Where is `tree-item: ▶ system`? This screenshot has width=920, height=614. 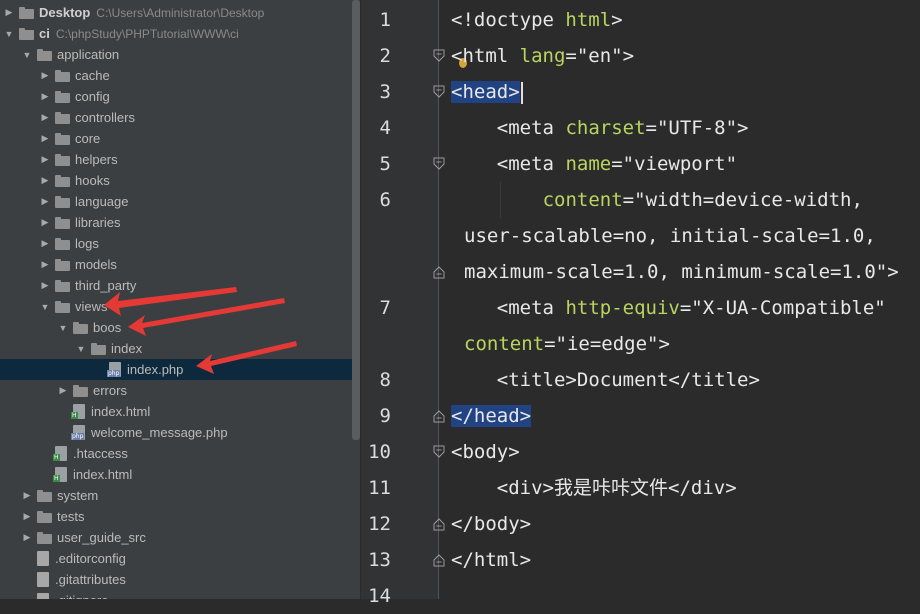 tree-item: ▶ system is located at coordinates (180, 495).